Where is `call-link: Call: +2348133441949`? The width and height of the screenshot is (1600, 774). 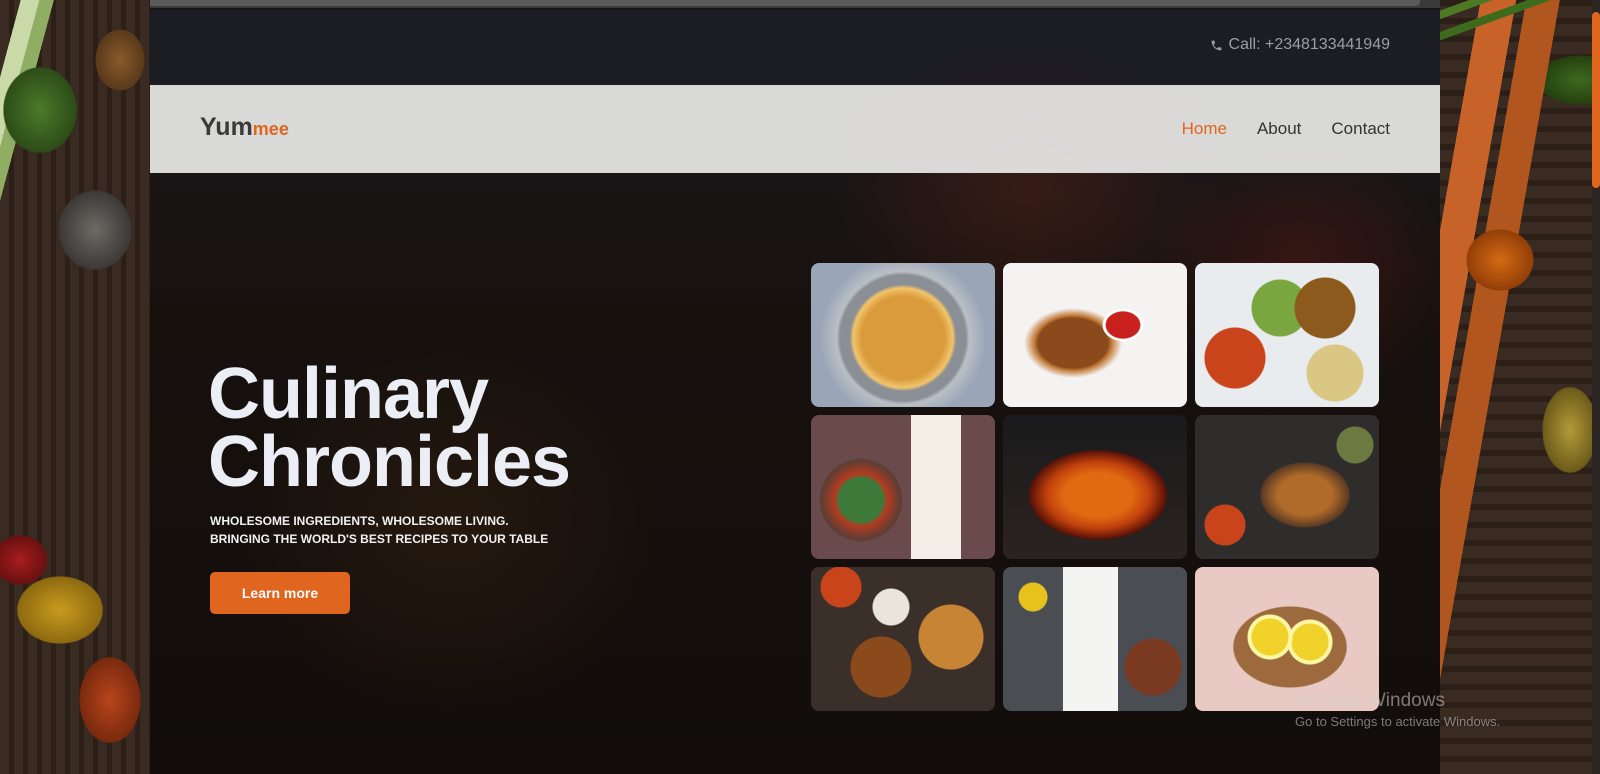
call-link: Call: +2348133441949 is located at coordinates (1300, 45).